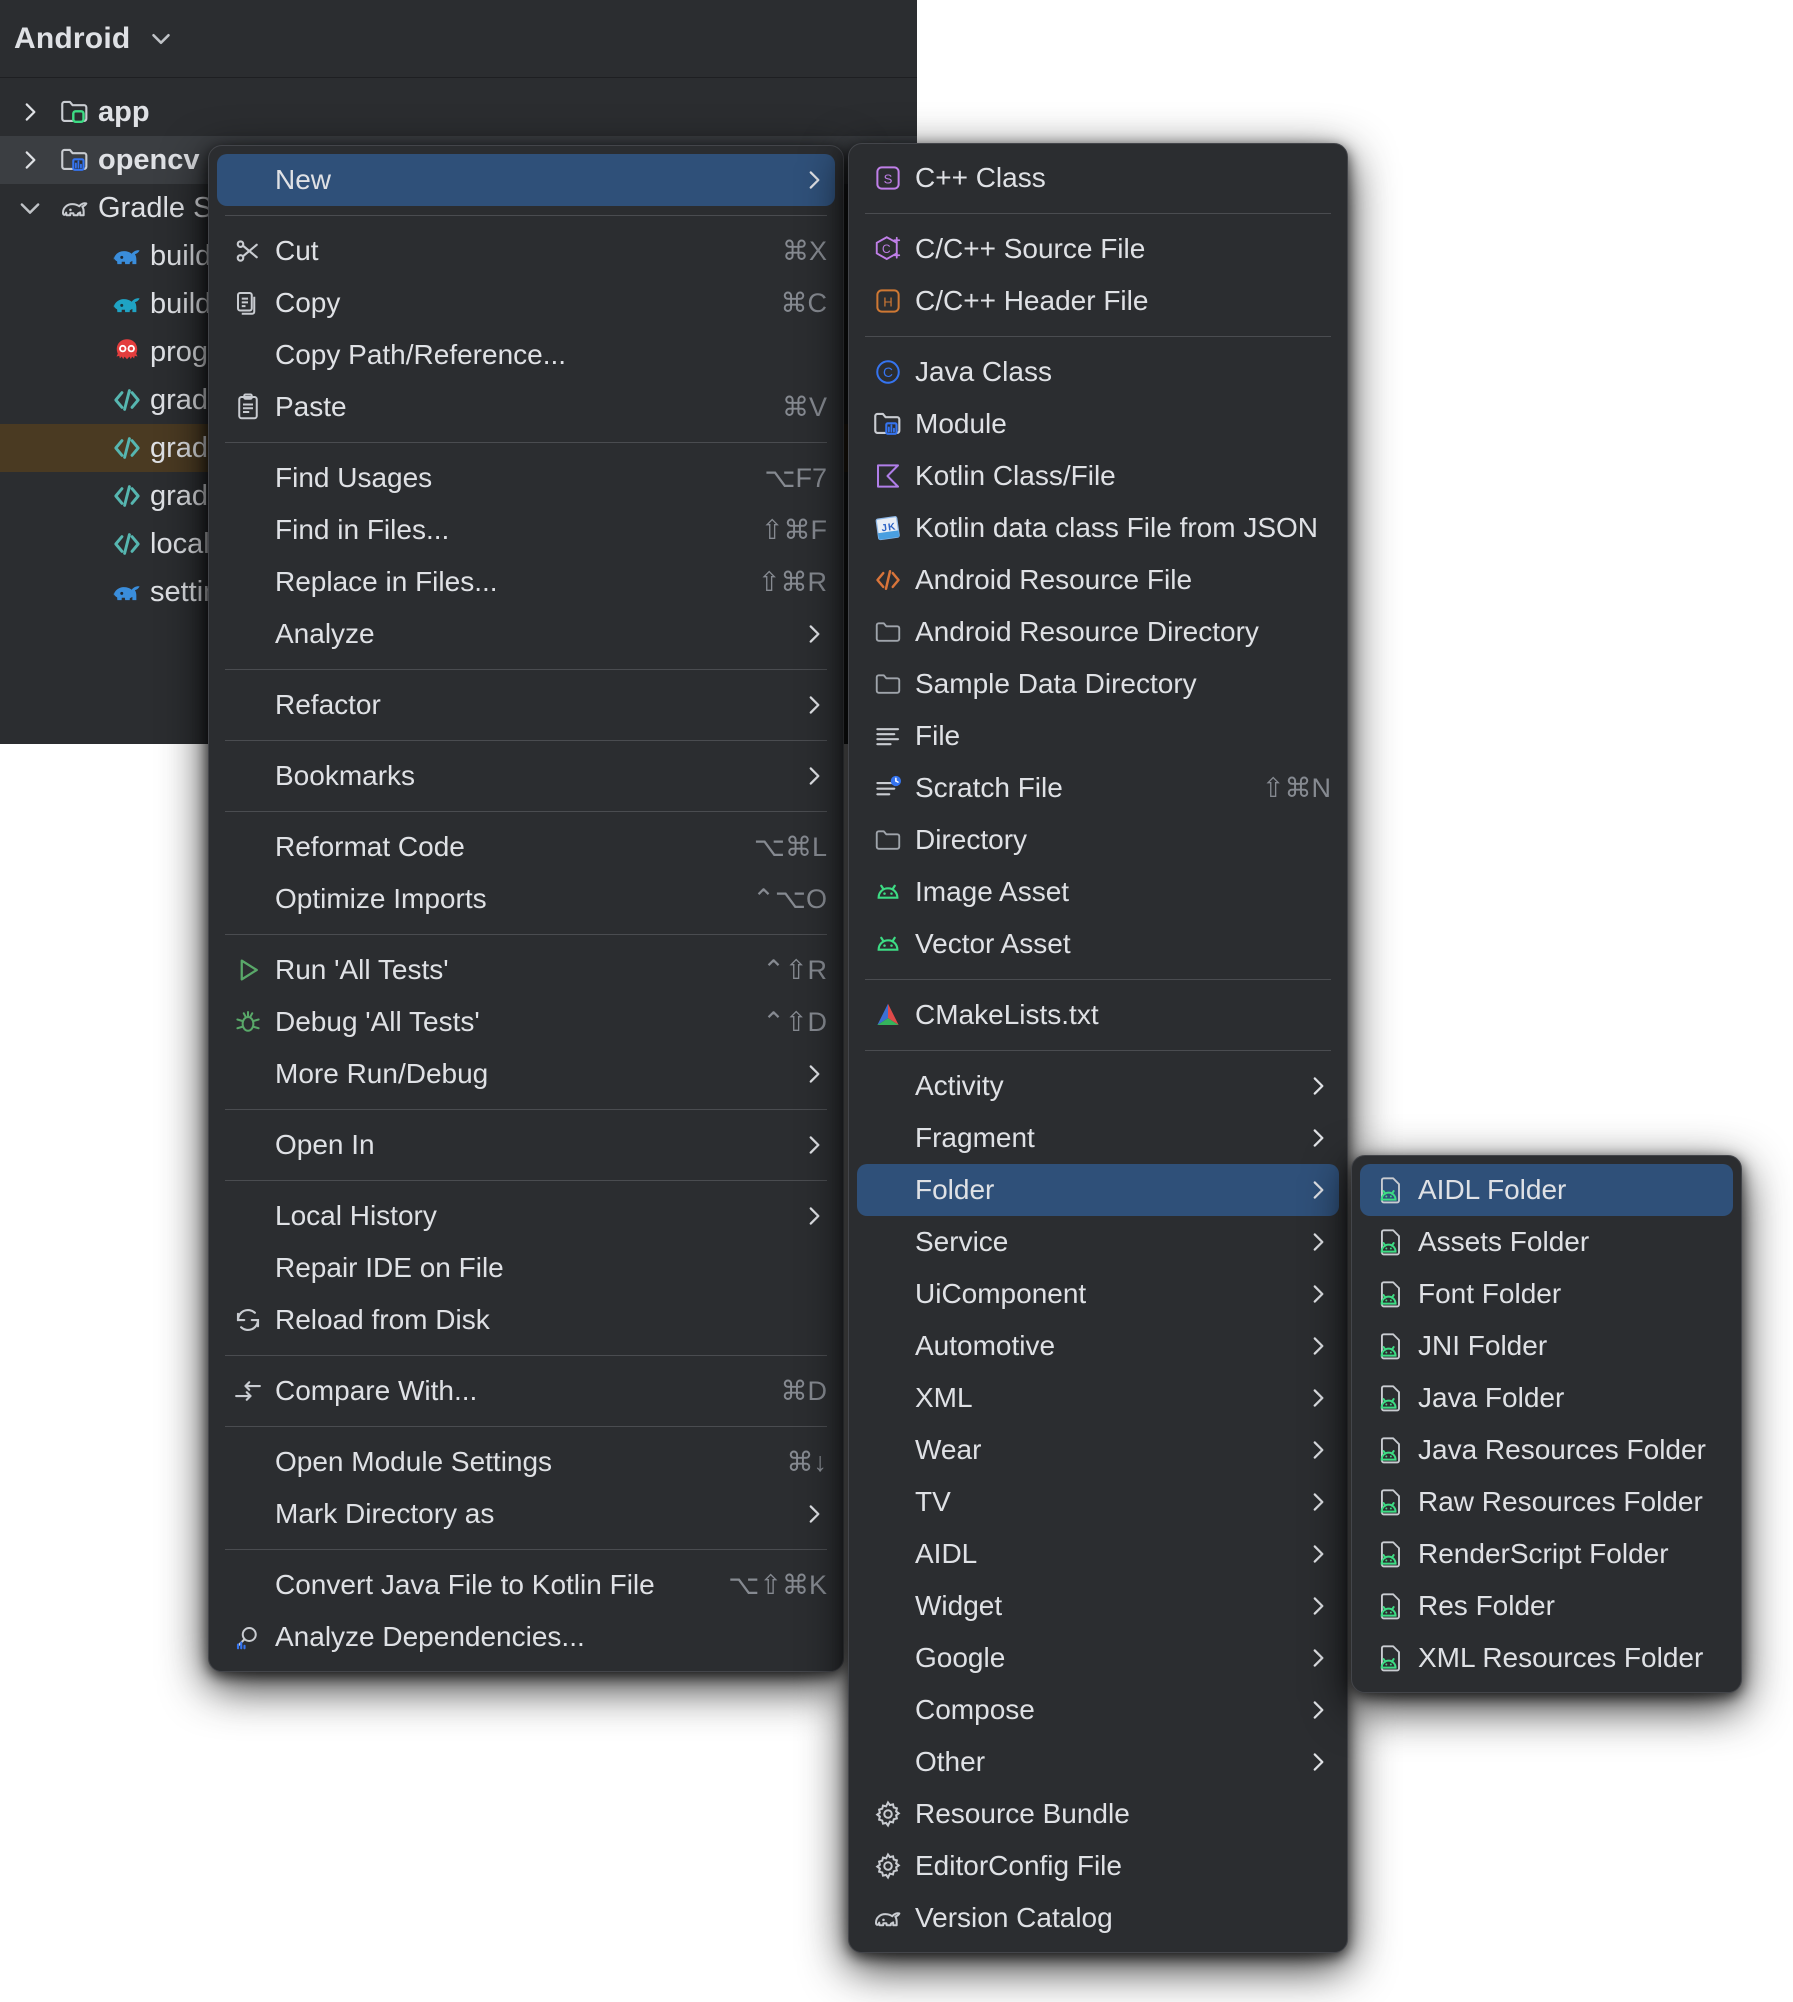 The height and width of the screenshot is (2002, 1793). I want to click on new-menu-item-kotlin-data-class-file-from-json: J K Kotlin data class File from JSON, so click(1098, 528).